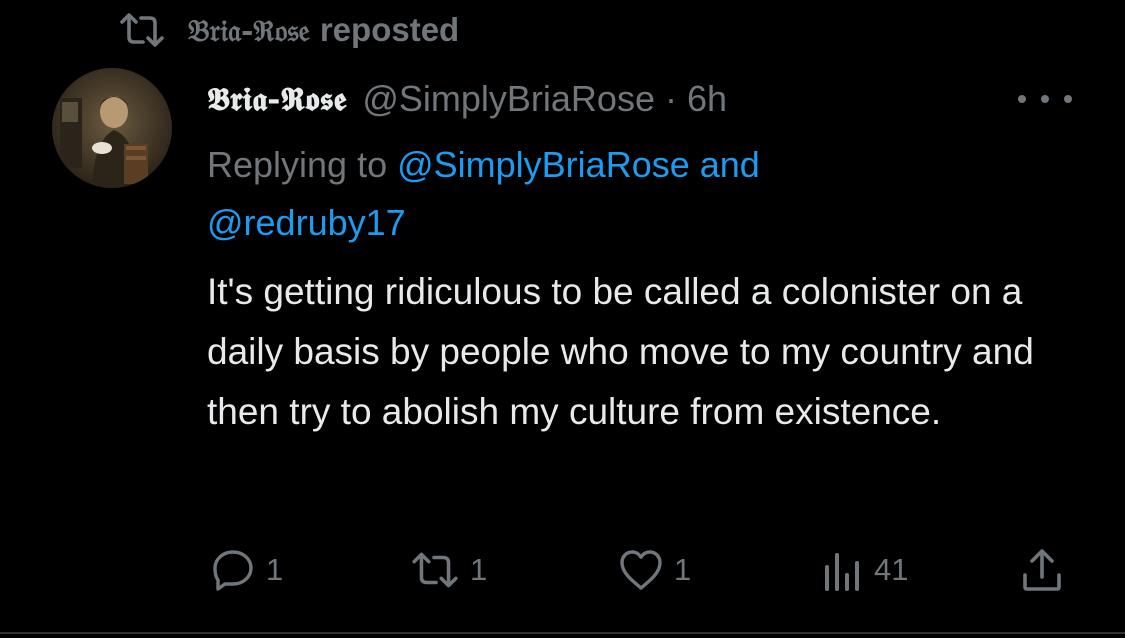 Image resolution: width=1125 pixels, height=638 pixels. What do you see at coordinates (306, 222) in the screenshot?
I see `reply-mention-link: @redruby17` at bounding box center [306, 222].